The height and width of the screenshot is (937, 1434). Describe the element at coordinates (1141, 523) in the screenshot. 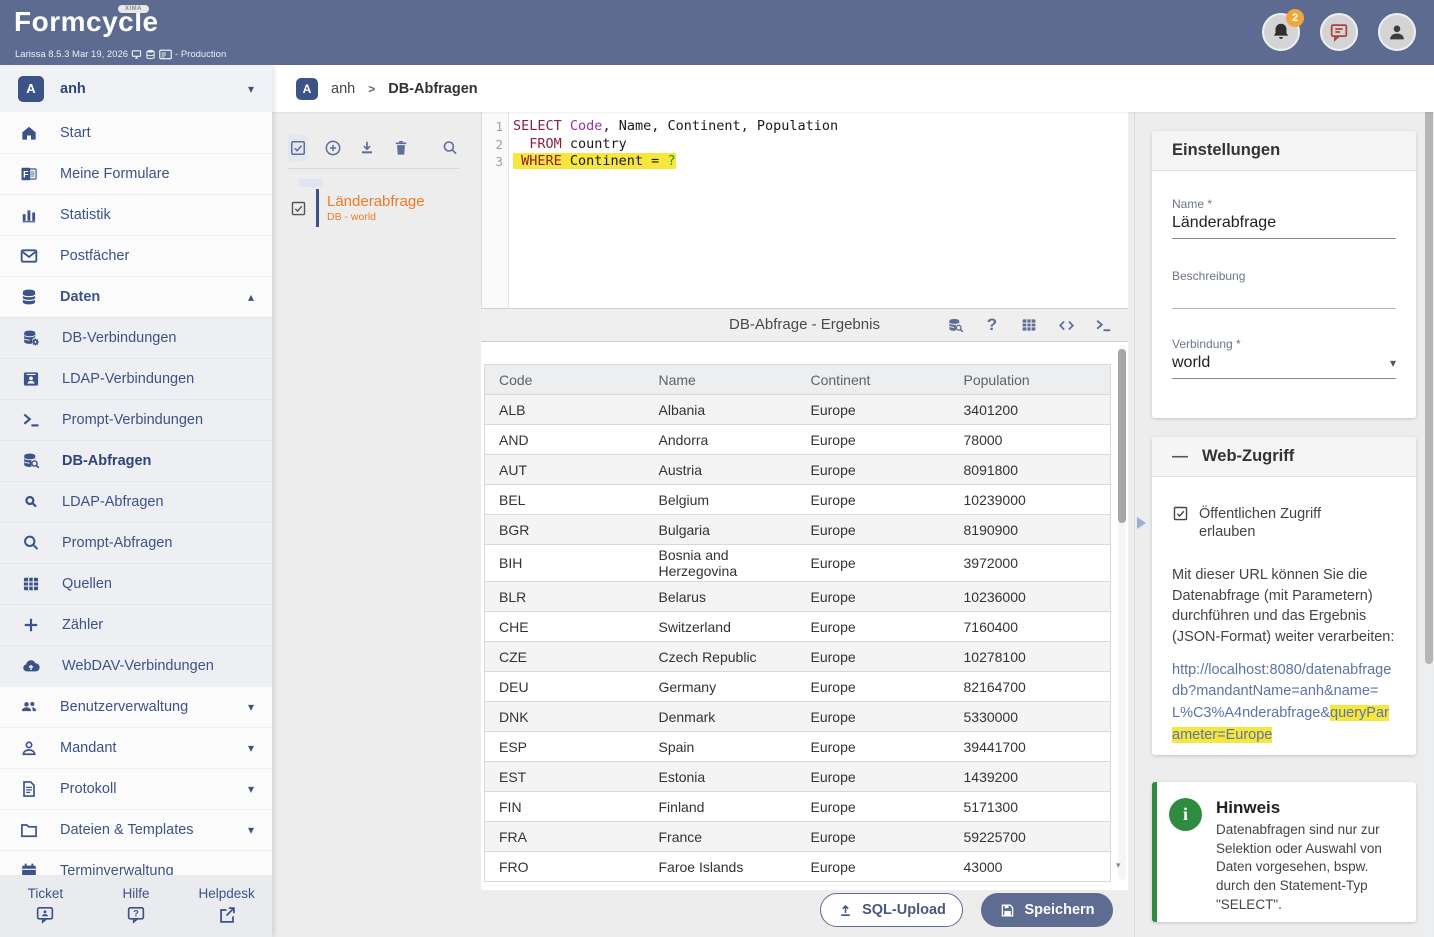

I see `collapse-panel-arrow` at that location.